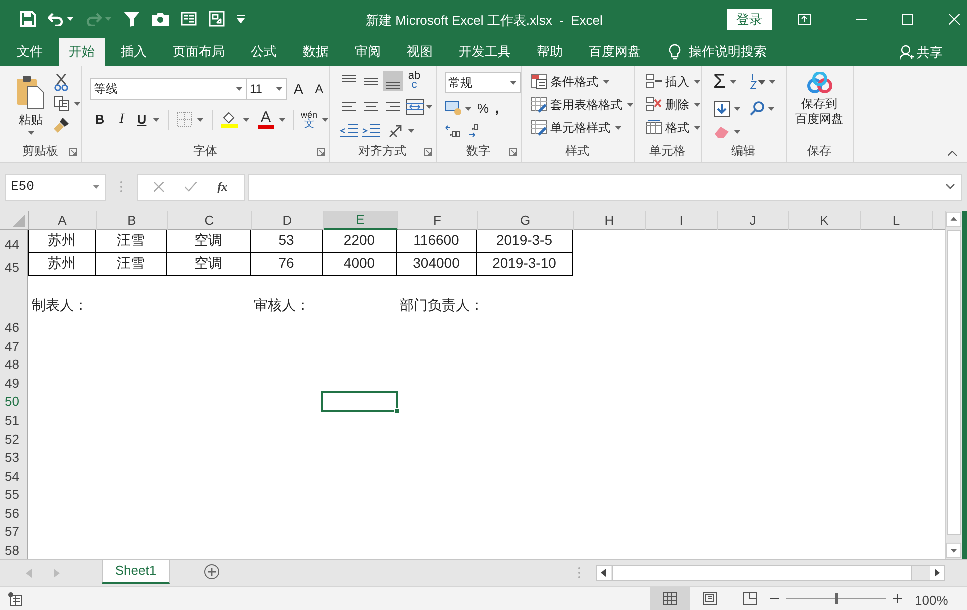  What do you see at coordinates (14, 345) in the screenshot?
I see `row-header: 47` at bounding box center [14, 345].